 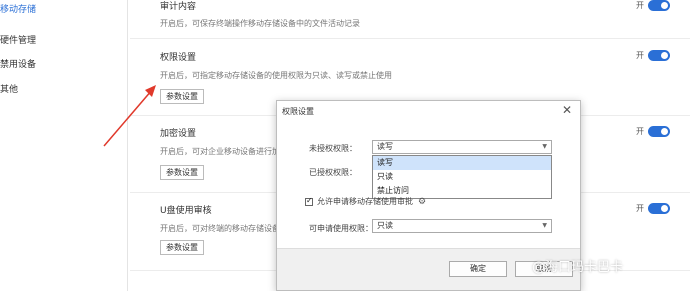 I want to click on section-description: 开启后，可指定移动存储设备的使用权限为只读、读写或禁止使用, so click(x=276, y=75).